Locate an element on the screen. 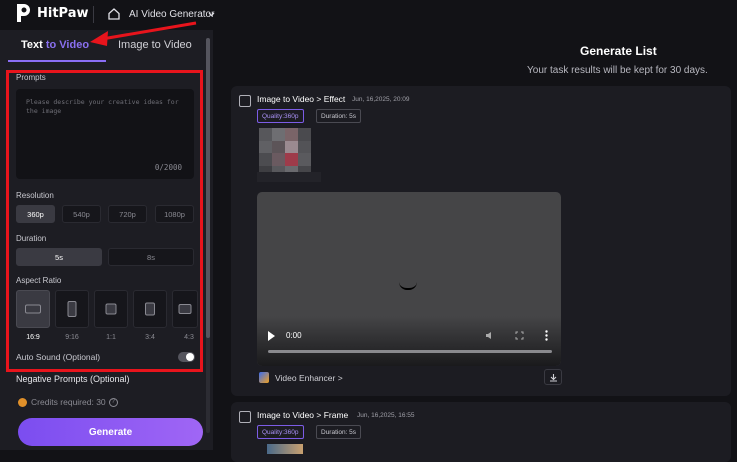 This screenshot has width=737, height=462. prompt-char-count: 0/2000 is located at coordinates (168, 167).